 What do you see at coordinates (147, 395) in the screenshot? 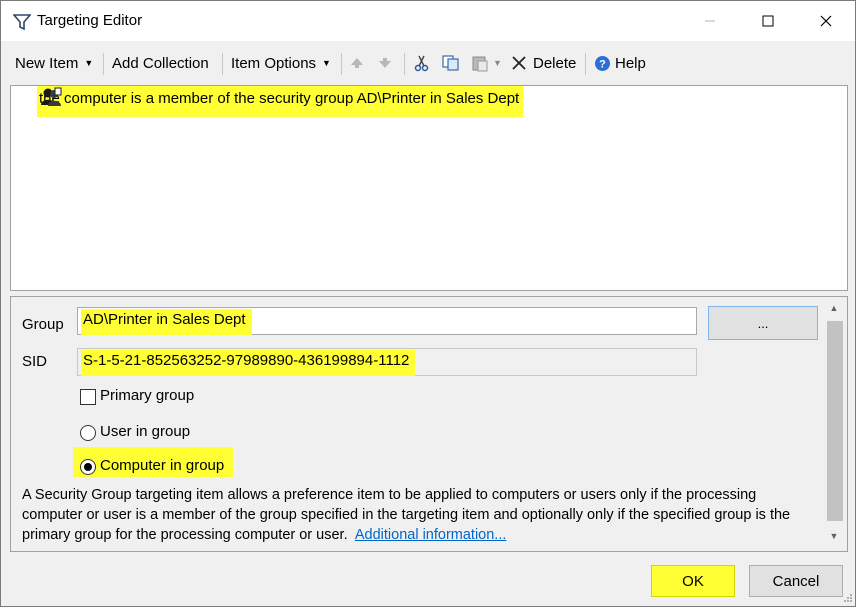
I see `primary-group-label: Primary group` at bounding box center [147, 395].